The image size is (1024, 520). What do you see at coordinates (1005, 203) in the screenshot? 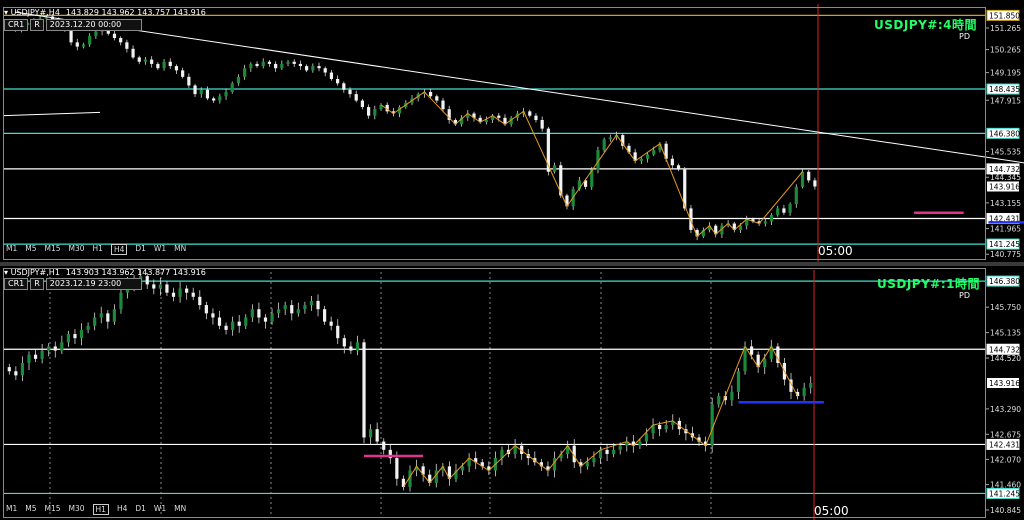
I see `y-tick-label: 143.155` at bounding box center [1005, 203].